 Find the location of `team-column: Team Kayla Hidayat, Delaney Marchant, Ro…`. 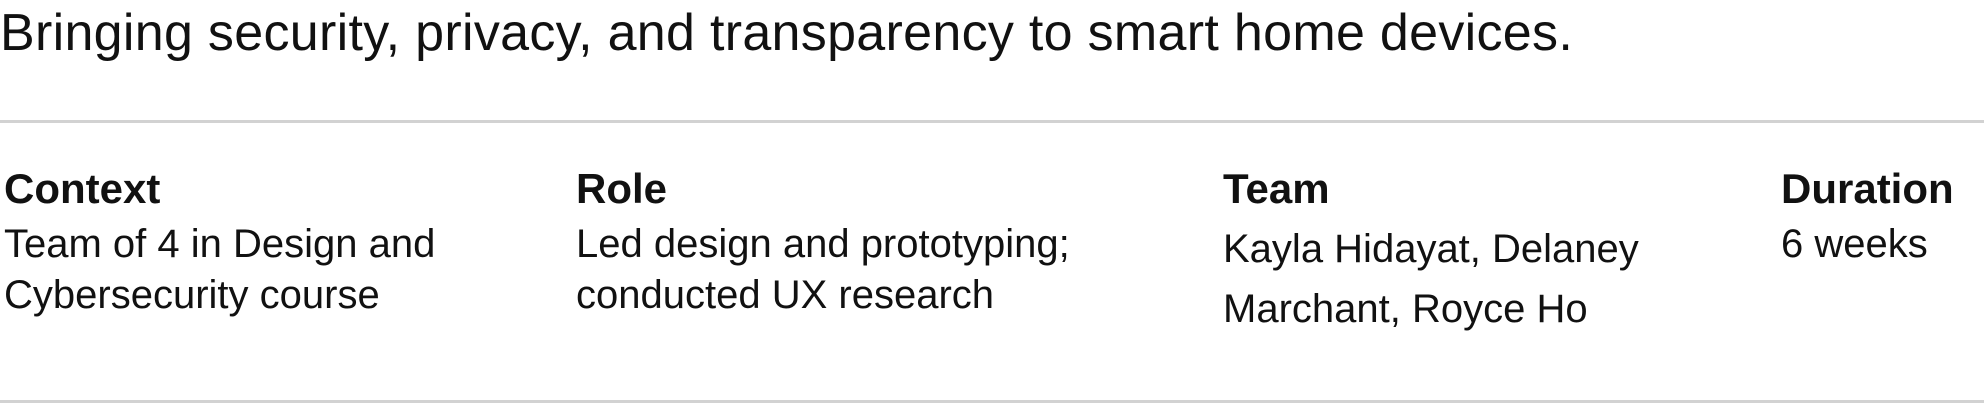

team-column: Team Kayla Hidayat, Delaney Marchant, Ro… is located at coordinates (1431, 251).